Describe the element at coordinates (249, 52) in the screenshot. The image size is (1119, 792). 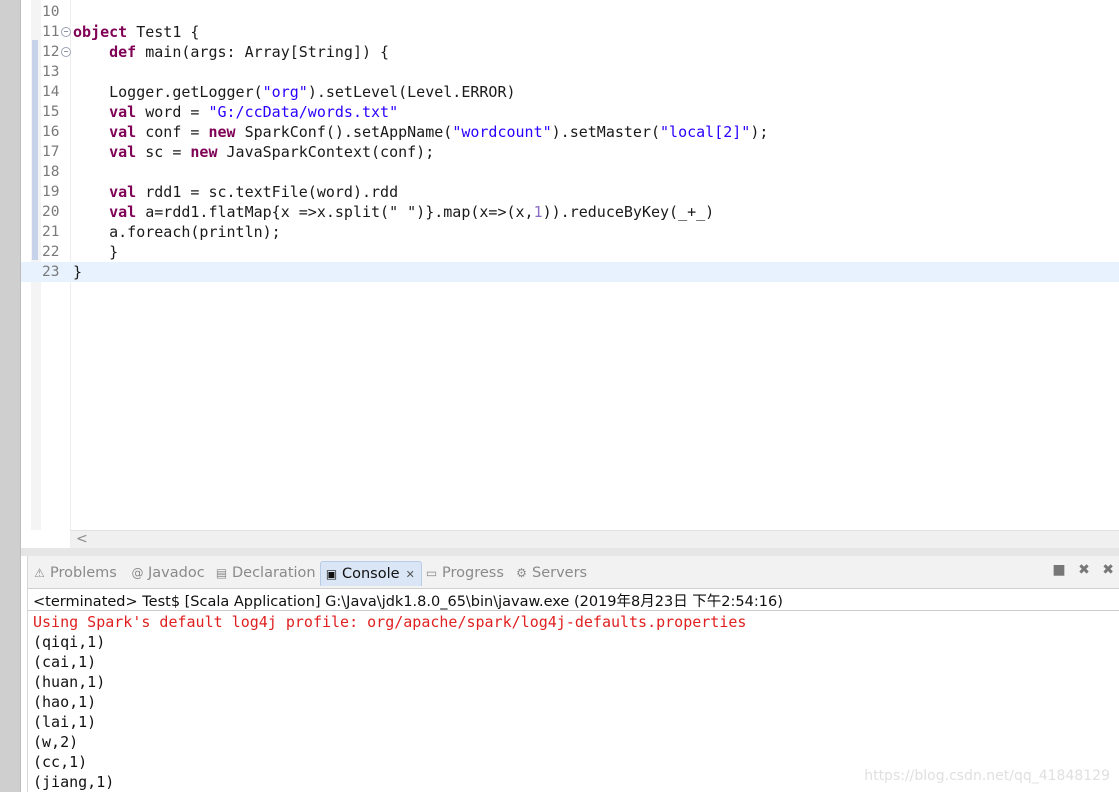
I see `code-text: def main(args: Array[String]) {` at that location.